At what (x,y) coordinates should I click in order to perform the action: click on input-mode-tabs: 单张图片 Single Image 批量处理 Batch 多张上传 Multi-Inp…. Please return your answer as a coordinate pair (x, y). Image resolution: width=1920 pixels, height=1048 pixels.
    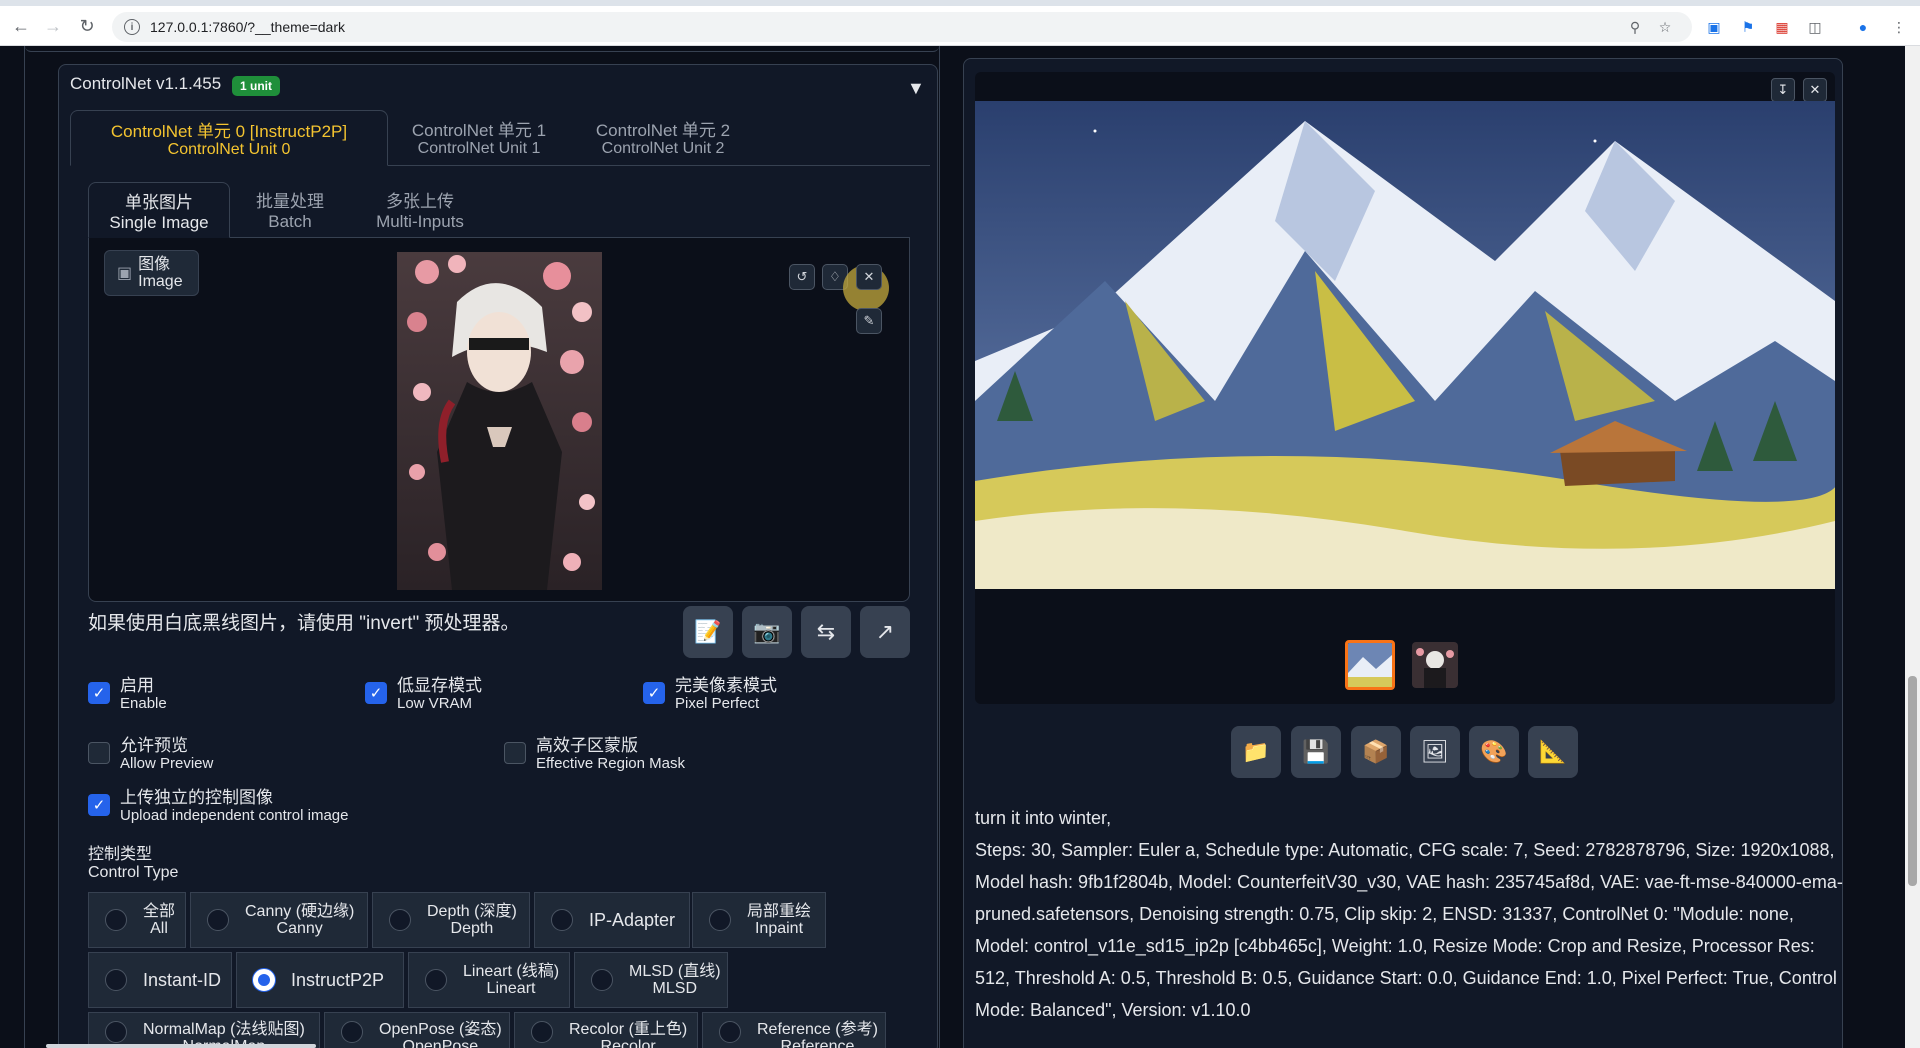
    Looking at the image, I should click on (499, 210).